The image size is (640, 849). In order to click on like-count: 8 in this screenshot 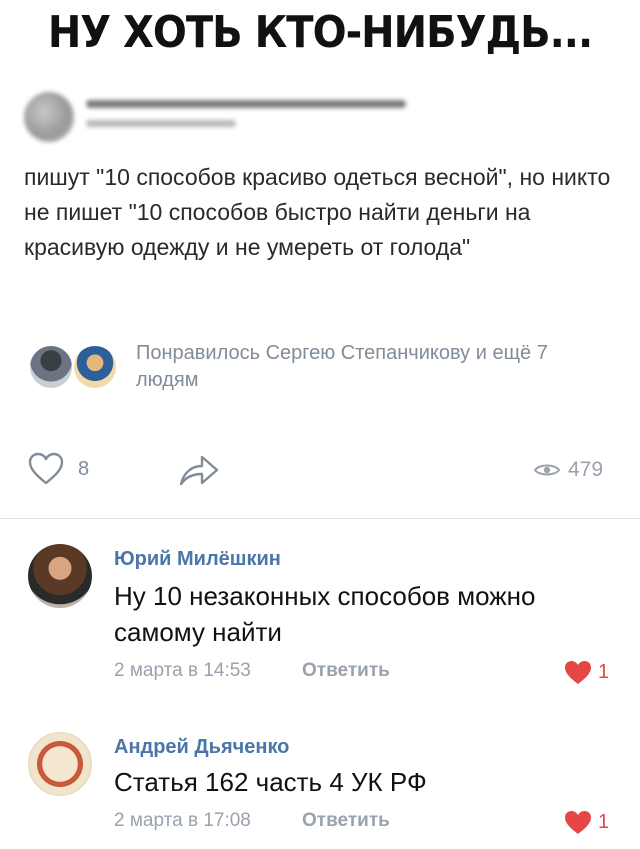, I will do `click(84, 469)`.